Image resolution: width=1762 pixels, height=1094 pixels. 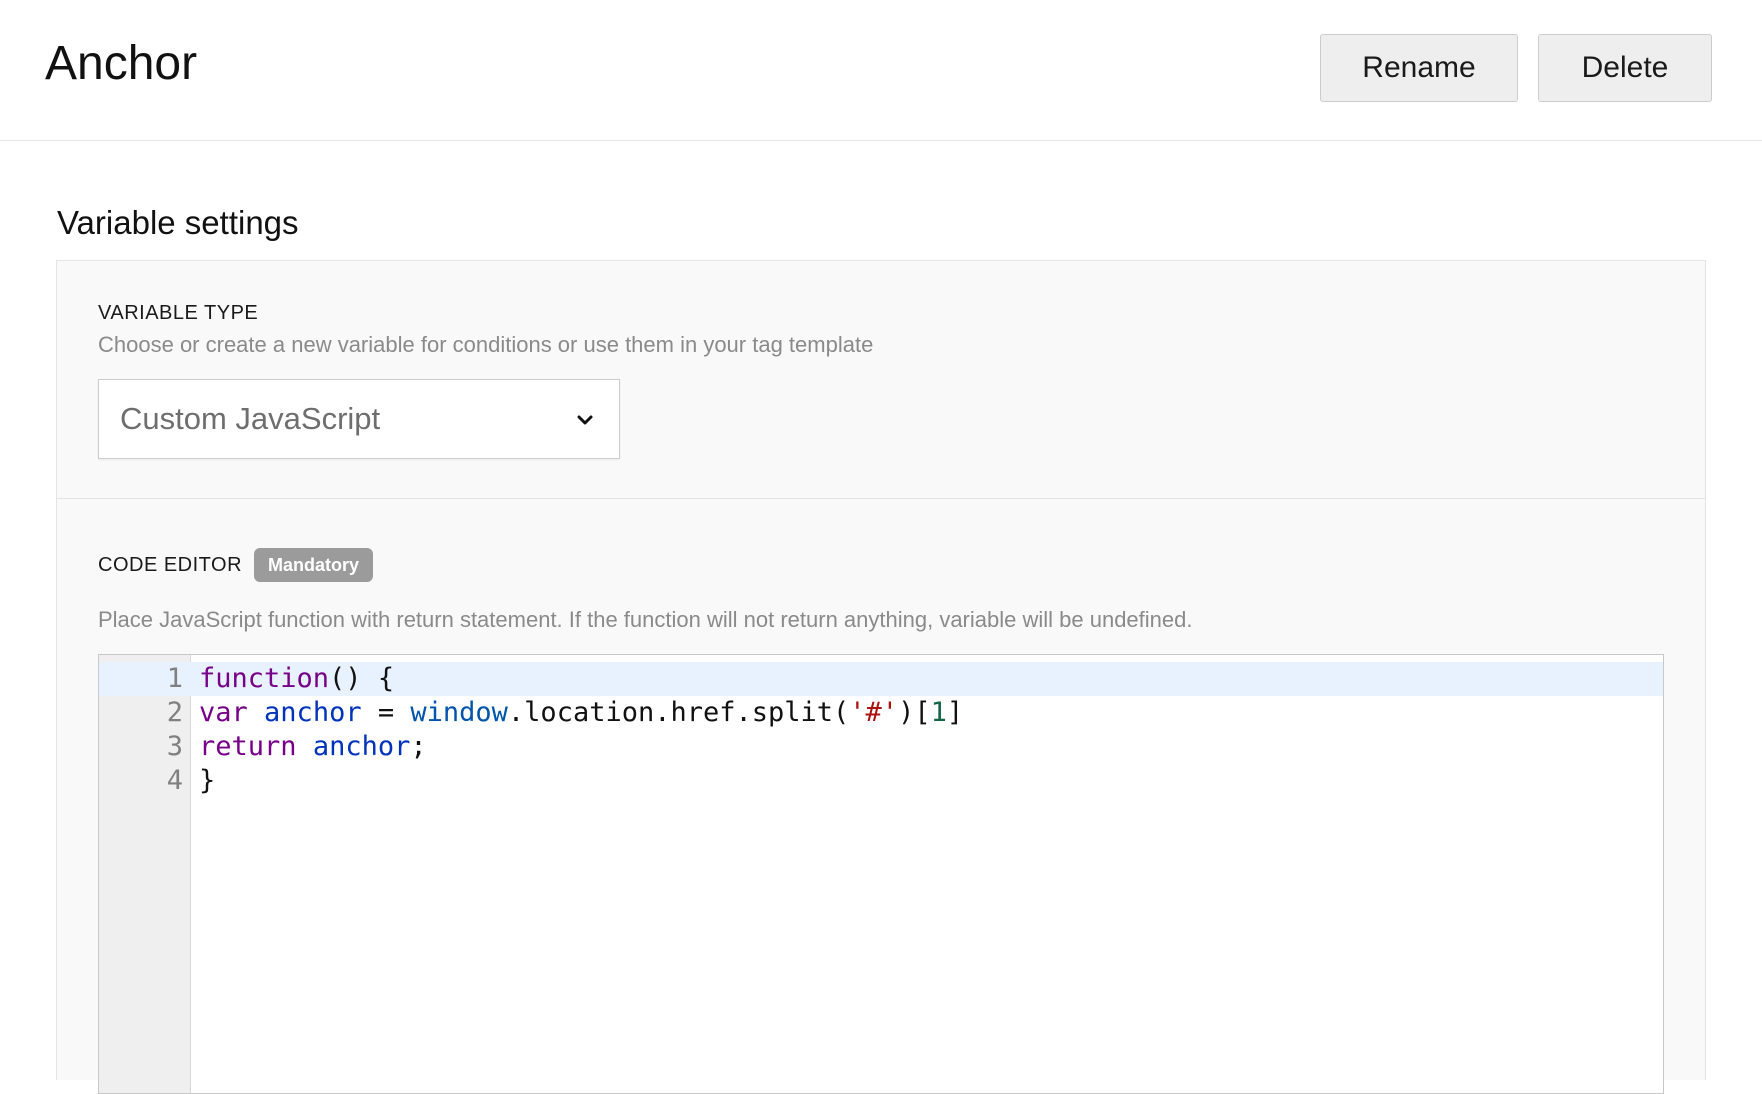 What do you see at coordinates (174, 746) in the screenshot?
I see `line-number: 3` at bounding box center [174, 746].